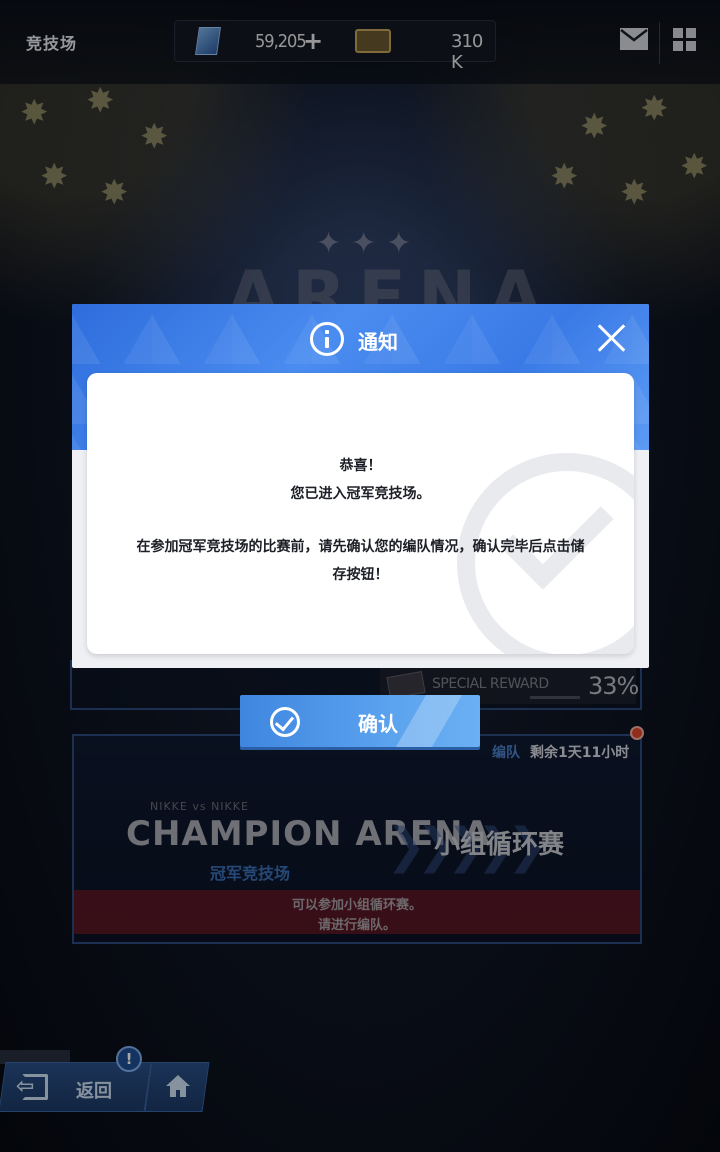  Describe the element at coordinates (360, 494) in the screenshot. I see `dialog-message: 您已进入冠军竞技场。` at that location.